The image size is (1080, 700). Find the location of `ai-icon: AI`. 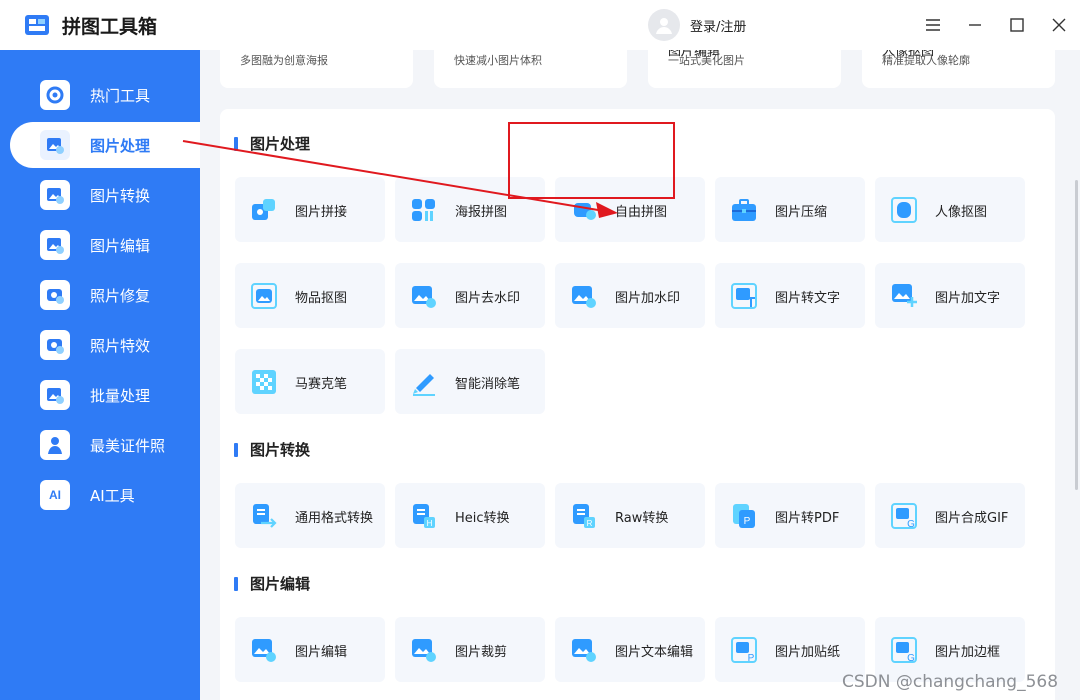

ai-icon: AI is located at coordinates (55, 495).